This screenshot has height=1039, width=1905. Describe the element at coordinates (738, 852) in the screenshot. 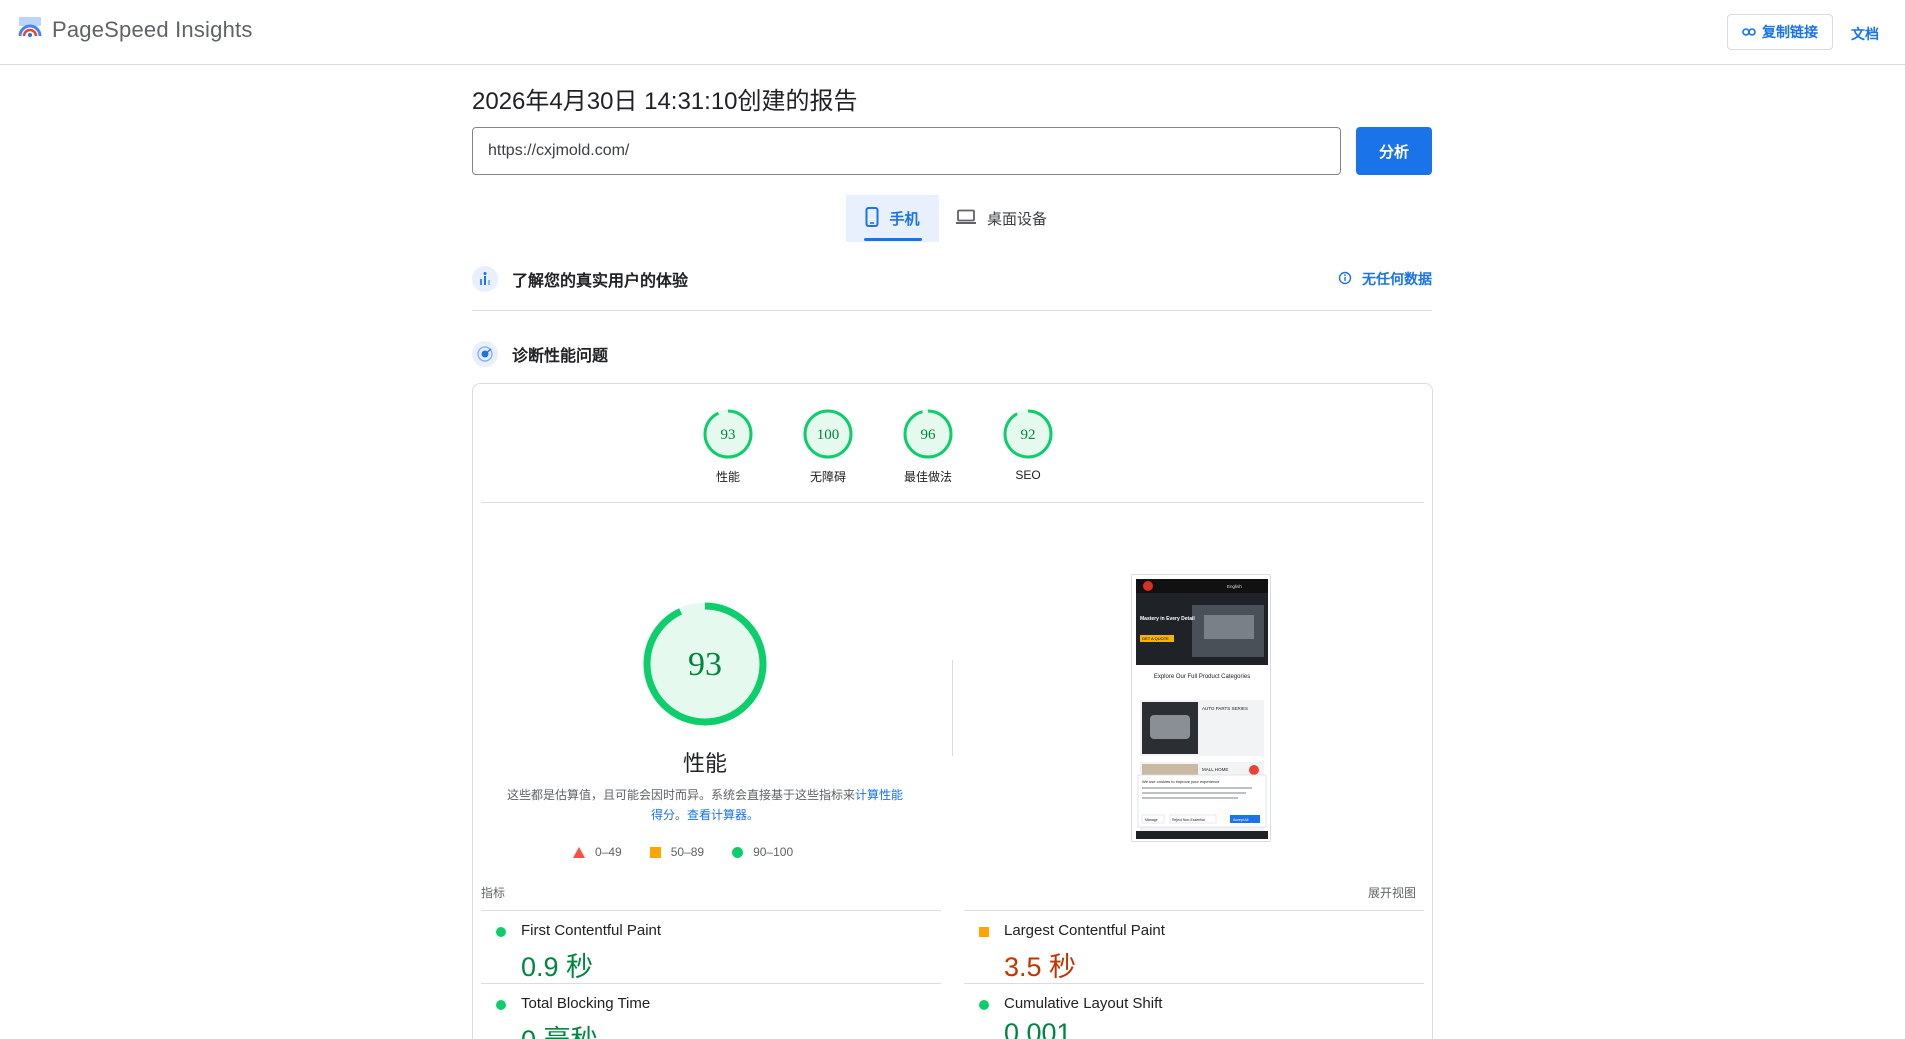

I see `circle-icon` at that location.